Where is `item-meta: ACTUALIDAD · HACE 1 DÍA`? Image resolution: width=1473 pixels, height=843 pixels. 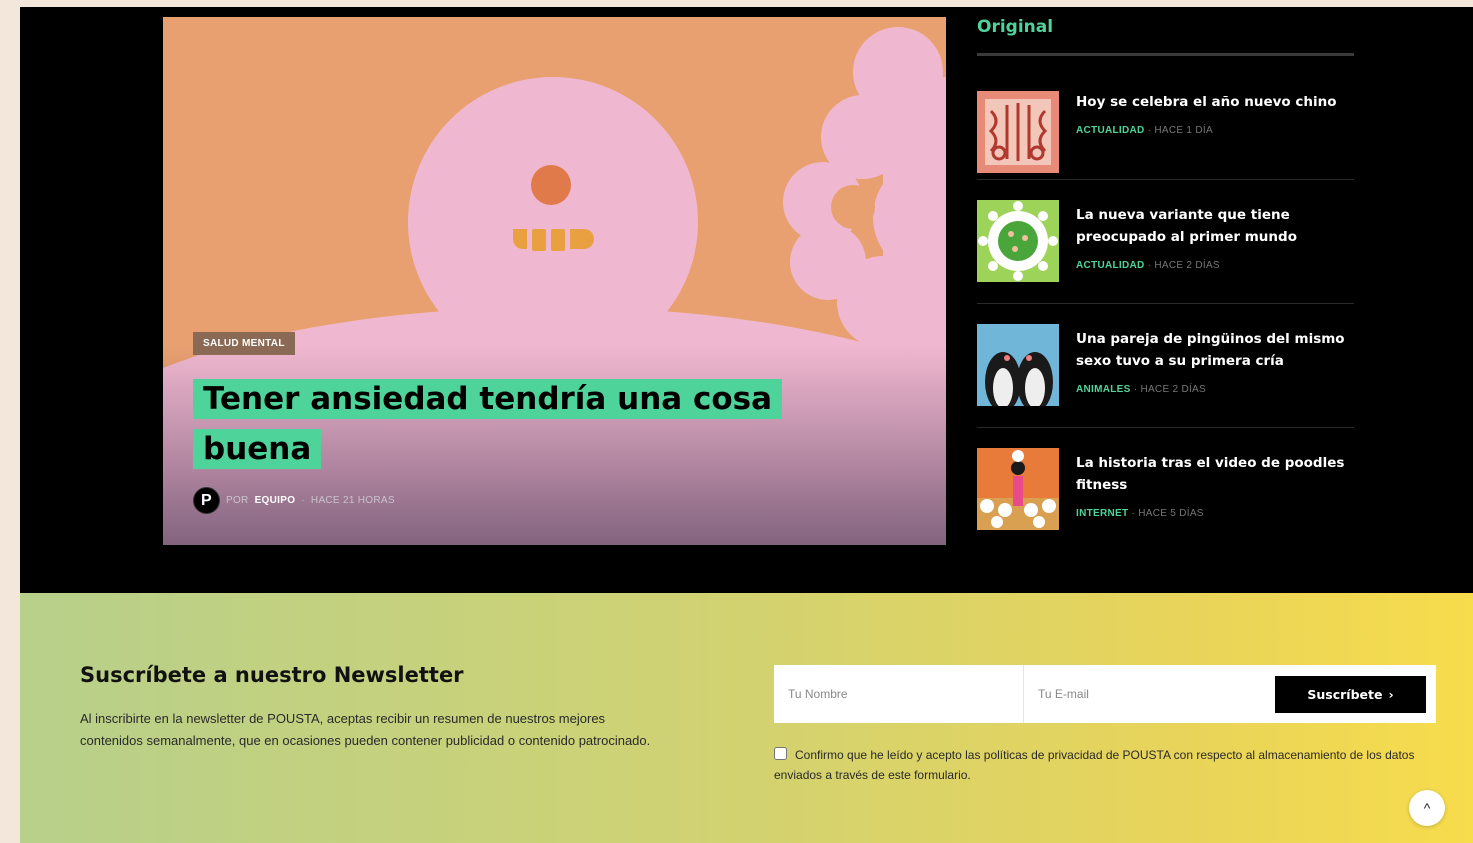
item-meta: ACTUALIDAD · HACE 1 DÍA is located at coordinates (1144, 130).